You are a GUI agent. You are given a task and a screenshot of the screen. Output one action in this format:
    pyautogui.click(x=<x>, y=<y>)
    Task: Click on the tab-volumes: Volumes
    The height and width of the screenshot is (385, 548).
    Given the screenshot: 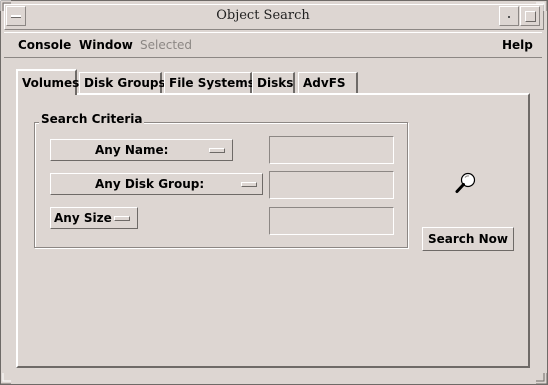 What is the action you would take?
    pyautogui.click(x=47, y=82)
    